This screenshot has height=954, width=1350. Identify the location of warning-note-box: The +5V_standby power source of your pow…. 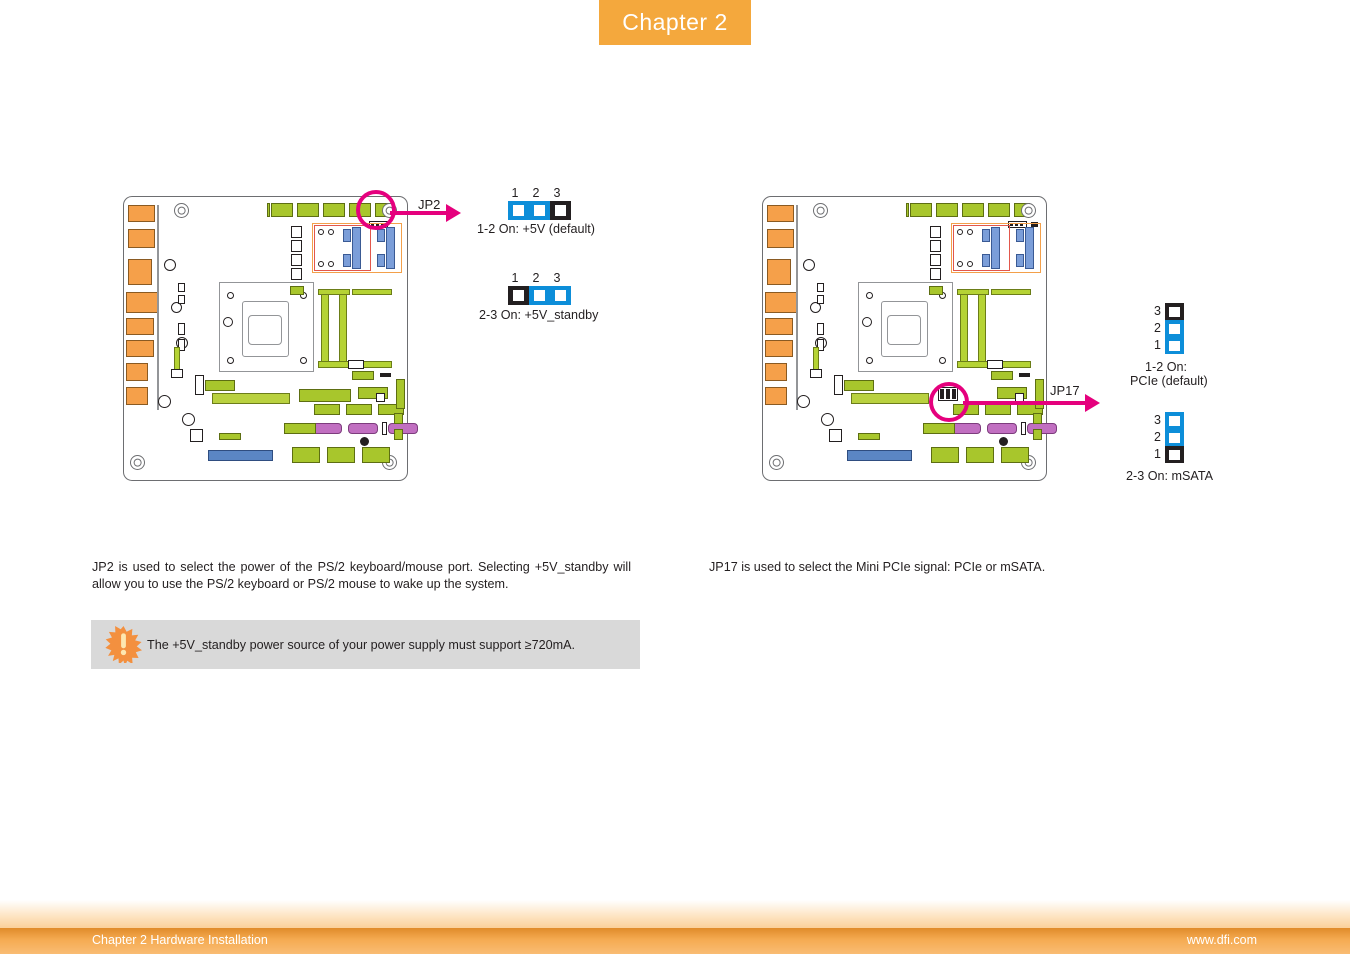
(365, 644).